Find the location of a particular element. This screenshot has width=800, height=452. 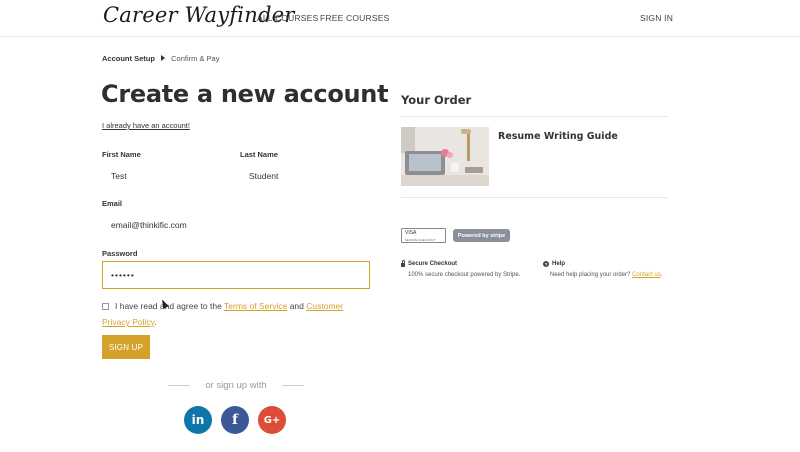

password-label: Password is located at coordinates (120, 253).